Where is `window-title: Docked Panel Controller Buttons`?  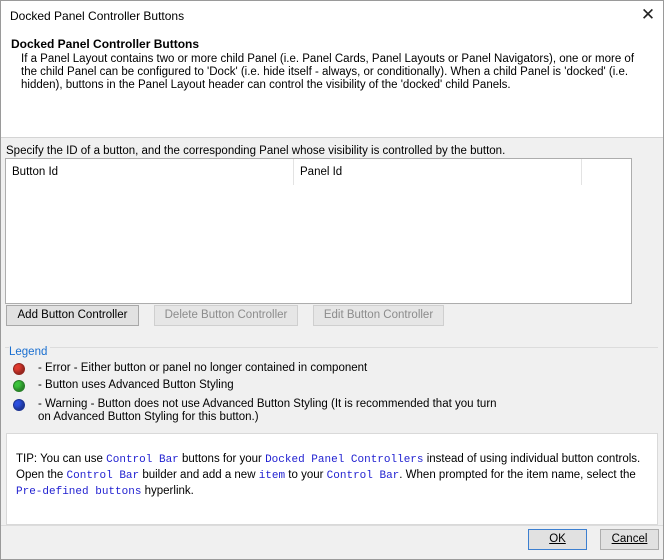 window-title: Docked Panel Controller Buttons is located at coordinates (97, 16).